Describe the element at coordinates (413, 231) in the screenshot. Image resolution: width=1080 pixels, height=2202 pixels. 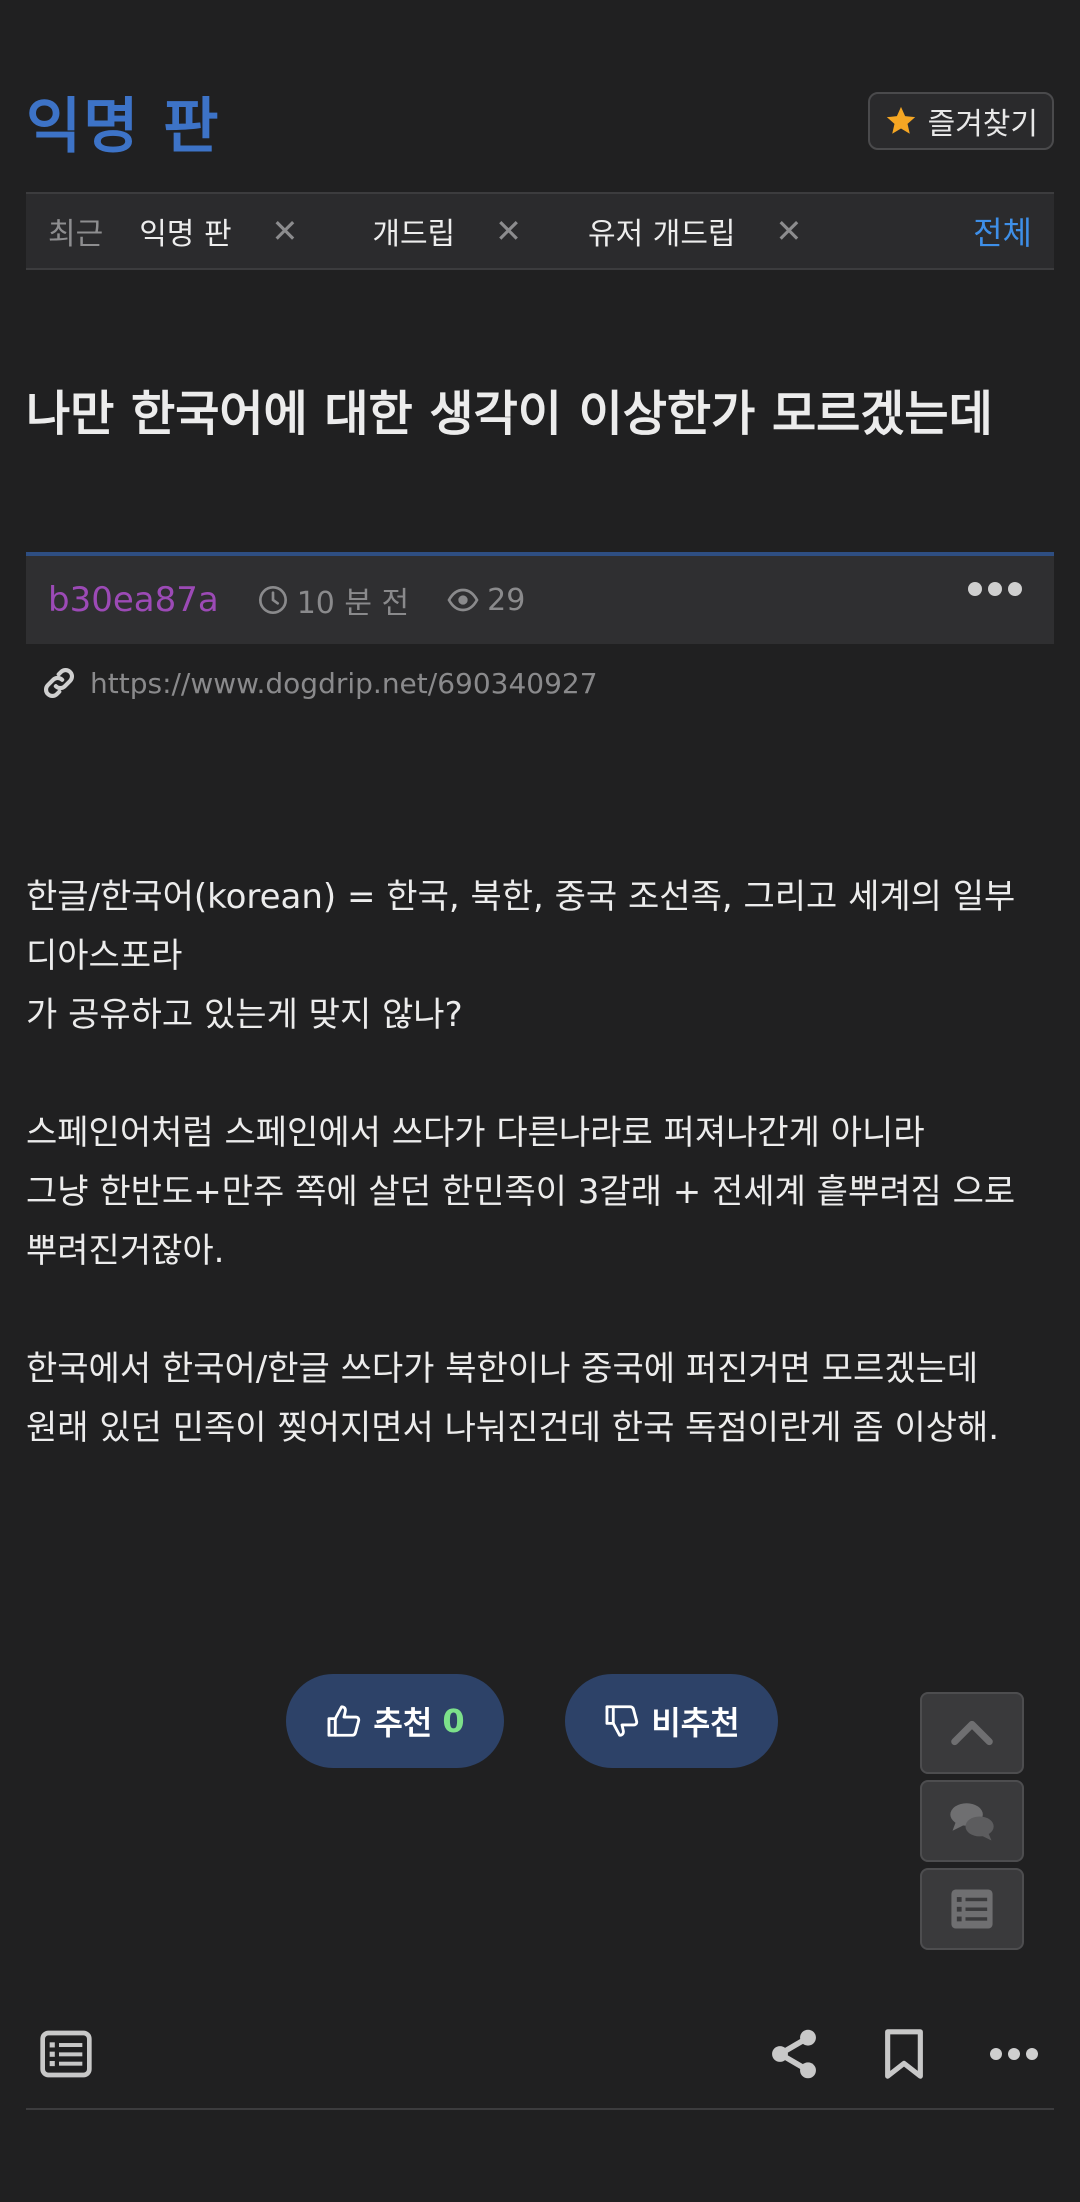
I see `recent-item-label: 개드립` at that location.